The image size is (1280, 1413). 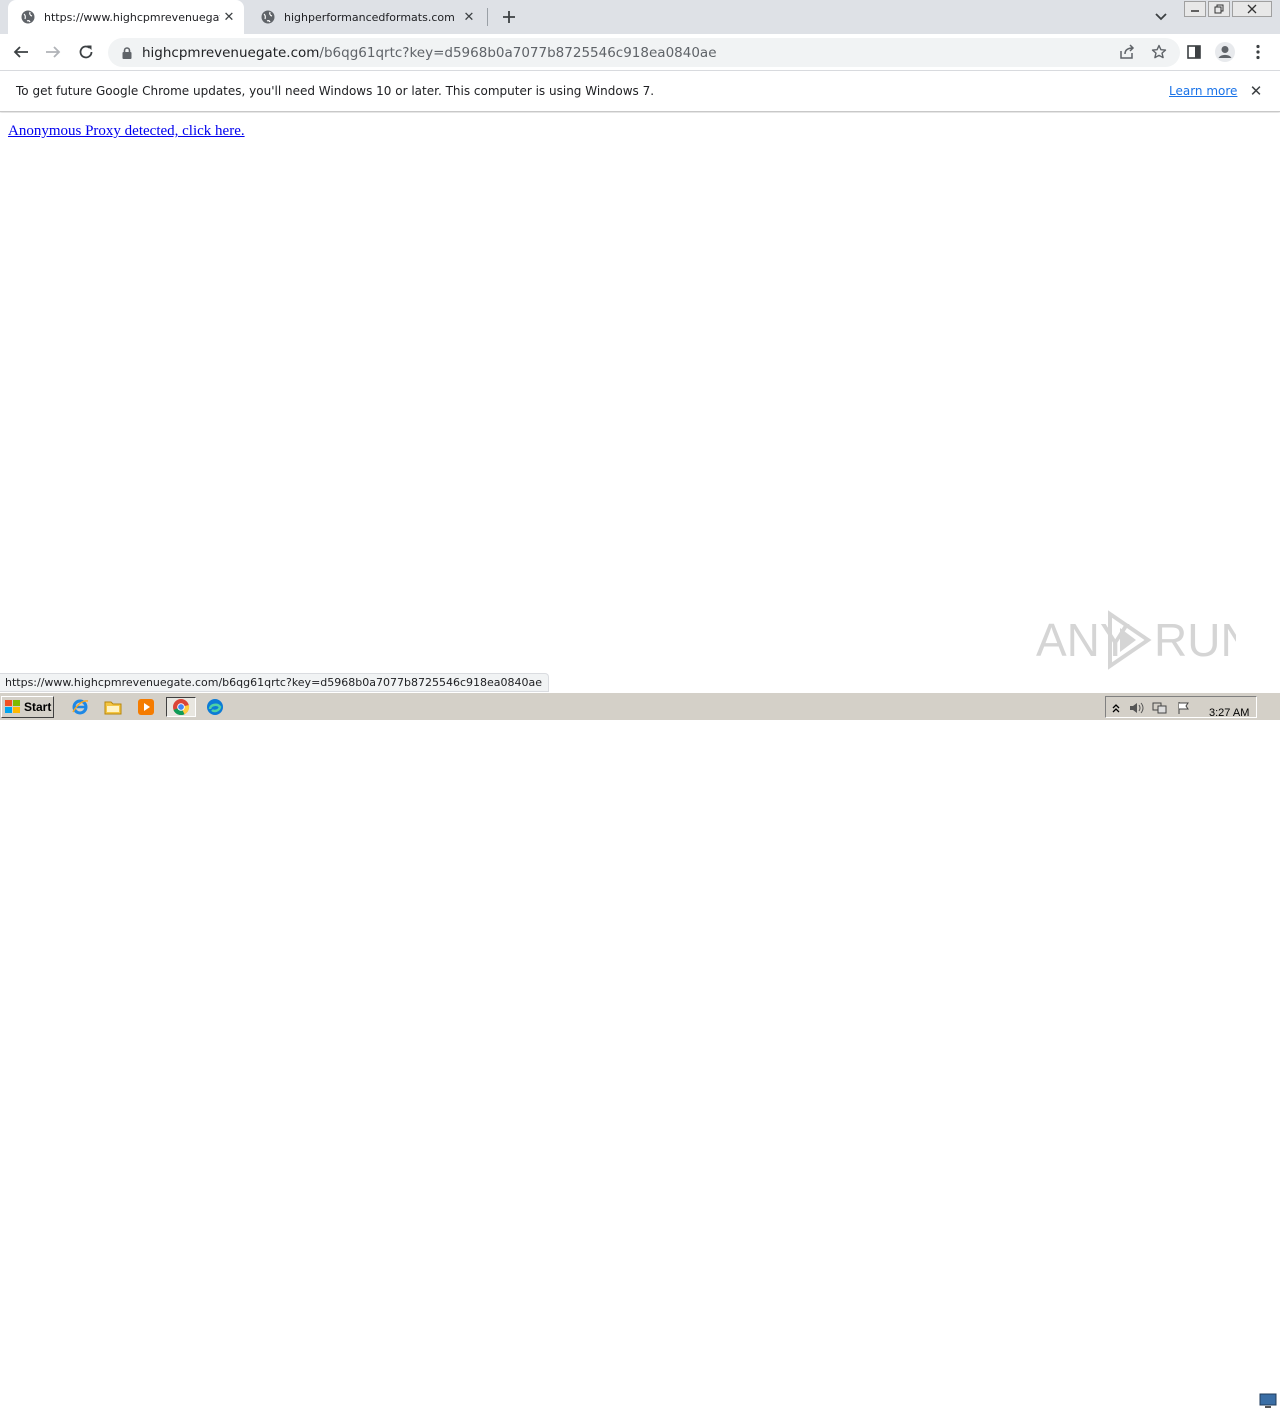 What do you see at coordinates (1116, 708) in the screenshot?
I see `tray-expand-icon` at bounding box center [1116, 708].